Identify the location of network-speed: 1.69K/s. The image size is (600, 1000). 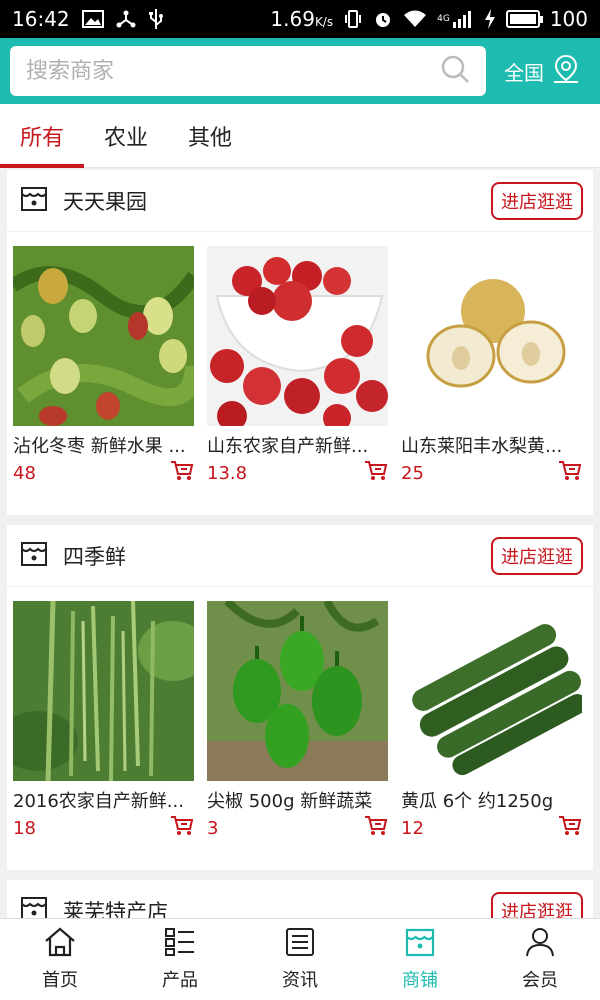
(302, 19).